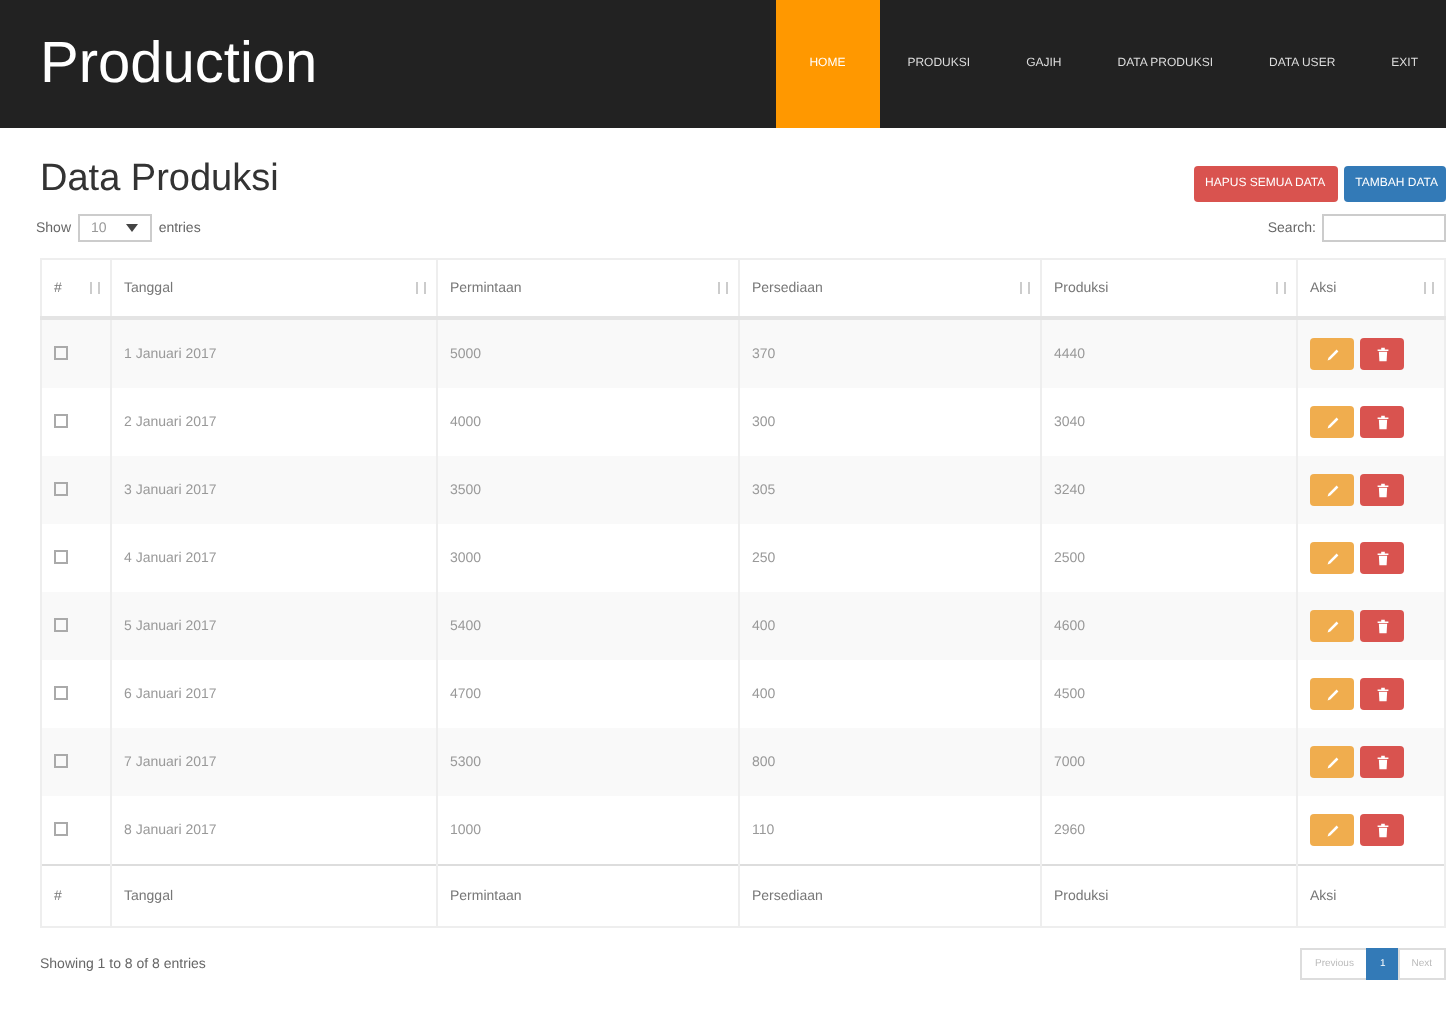  I want to click on brand-title: Production, so click(179, 64).